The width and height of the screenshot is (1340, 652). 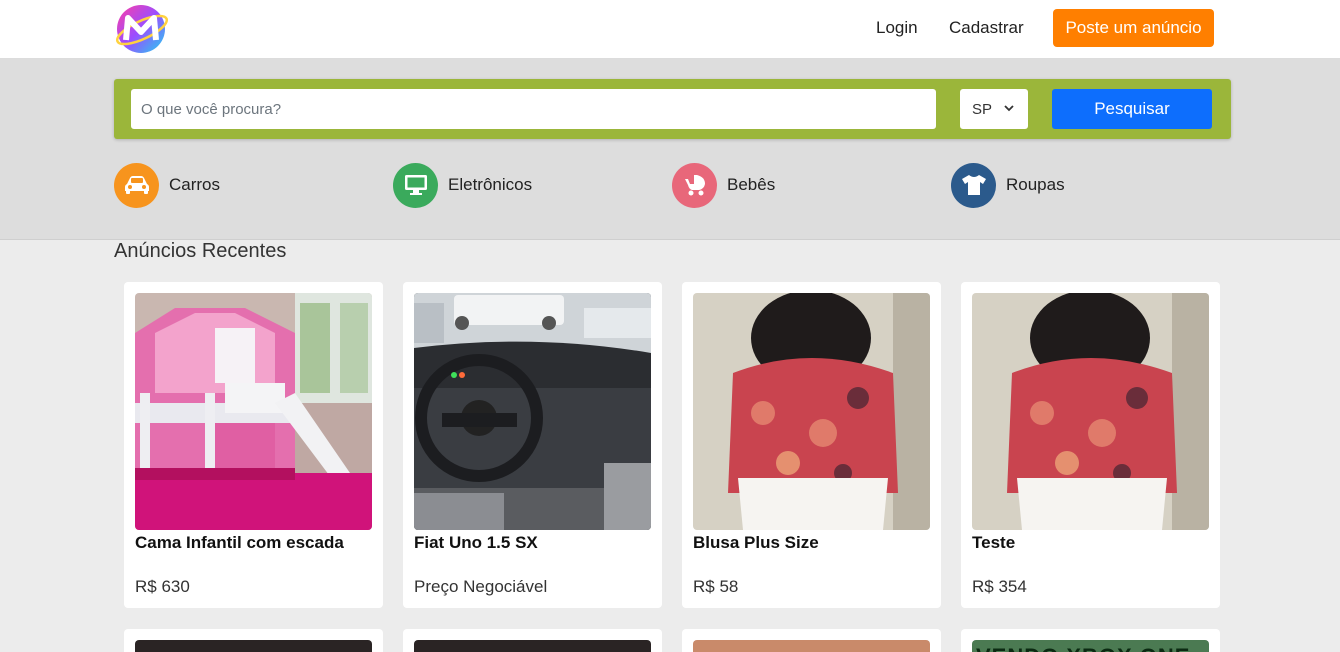 What do you see at coordinates (239, 542) in the screenshot?
I see `ad-title: Cama Infantil com escada` at bounding box center [239, 542].